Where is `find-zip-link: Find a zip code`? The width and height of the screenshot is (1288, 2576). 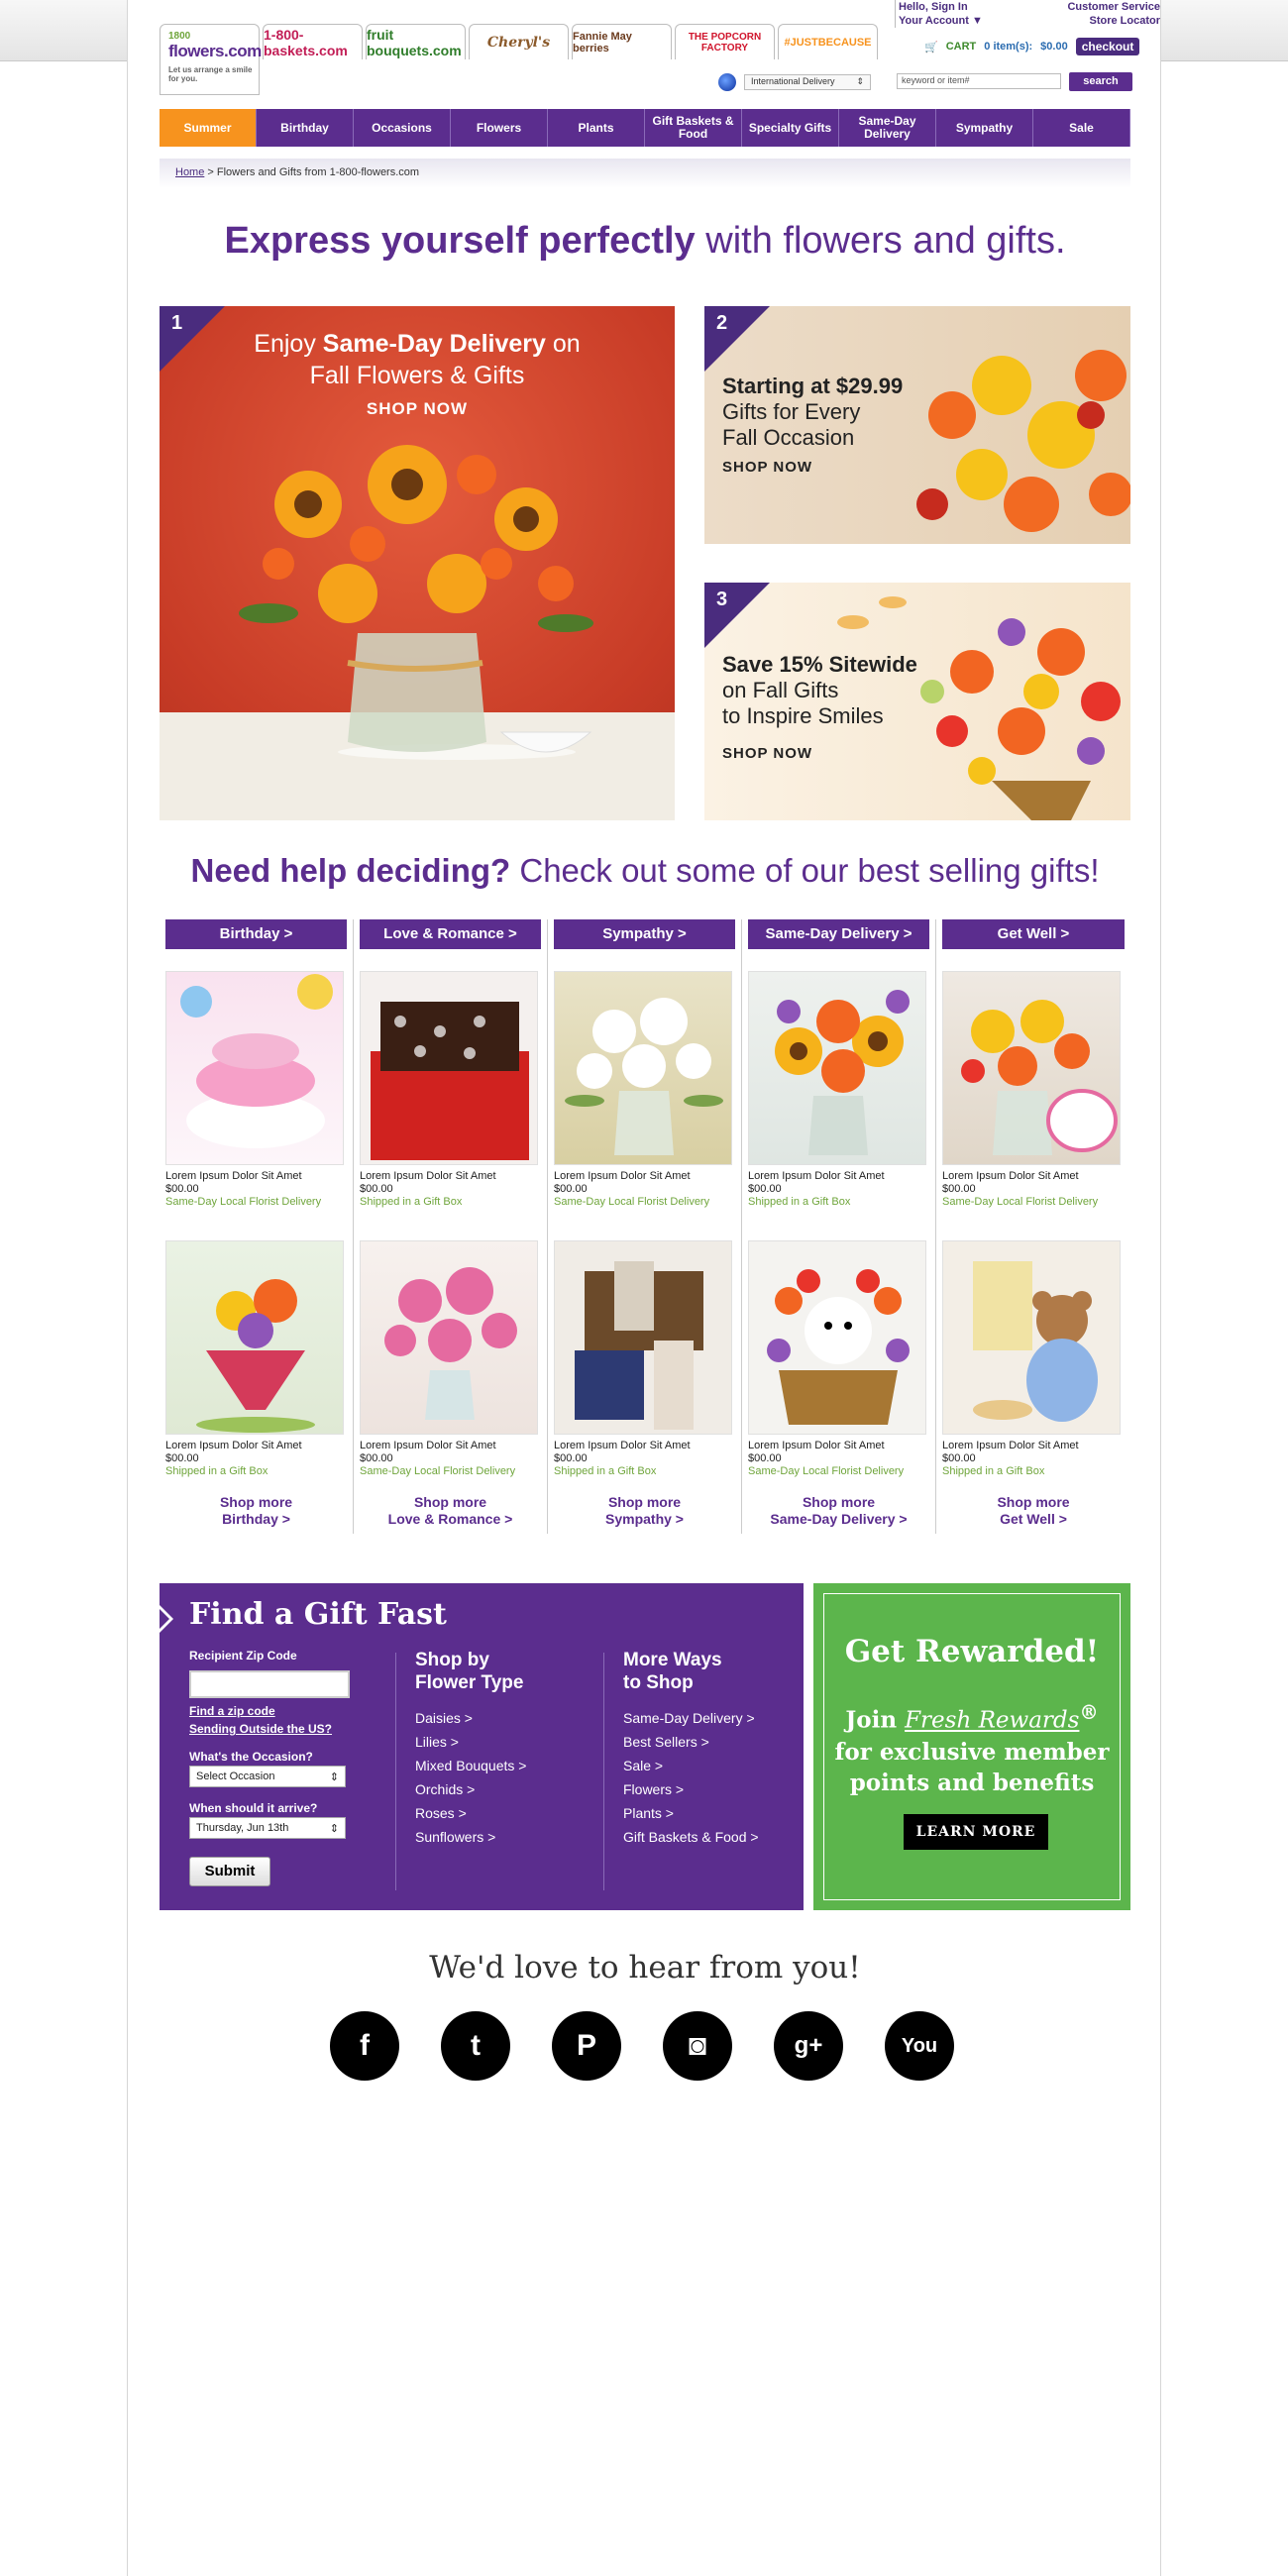
find-zip-link: Find a zip code is located at coordinates (232, 1711).